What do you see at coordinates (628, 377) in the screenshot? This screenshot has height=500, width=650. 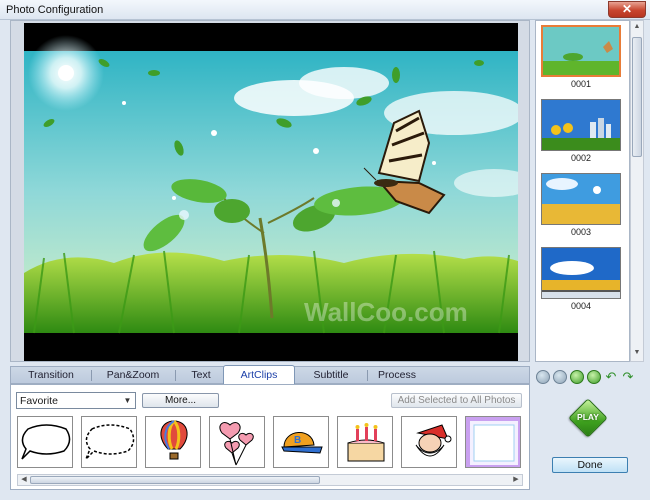 I see `rotate-right-icon: ↷` at bounding box center [628, 377].